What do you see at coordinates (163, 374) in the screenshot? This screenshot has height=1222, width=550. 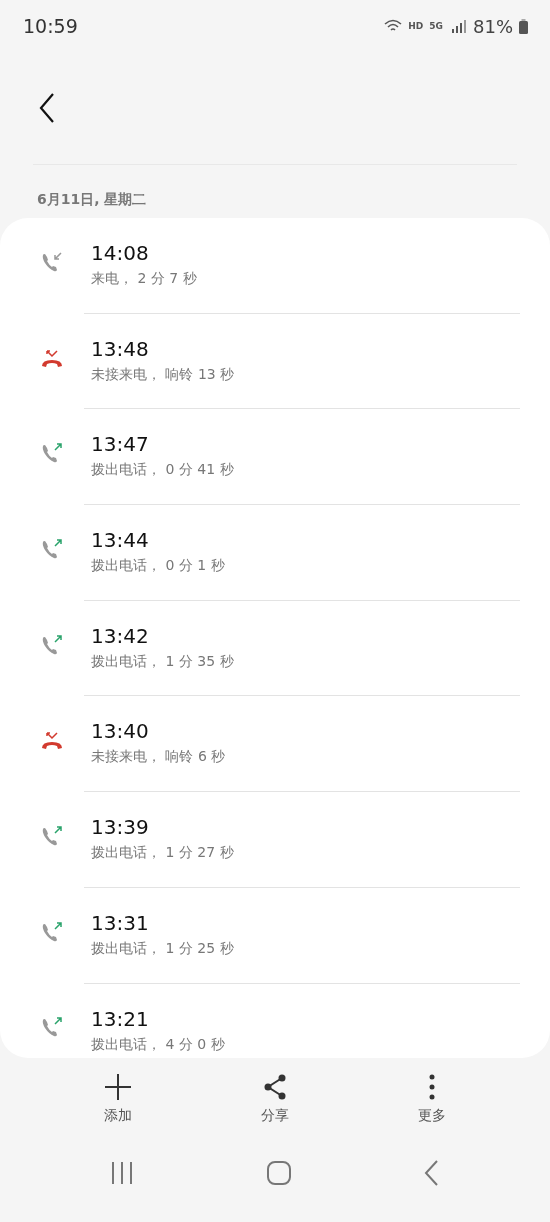 I see `call-detail: 未接来电， 响铃 13 秒` at bounding box center [163, 374].